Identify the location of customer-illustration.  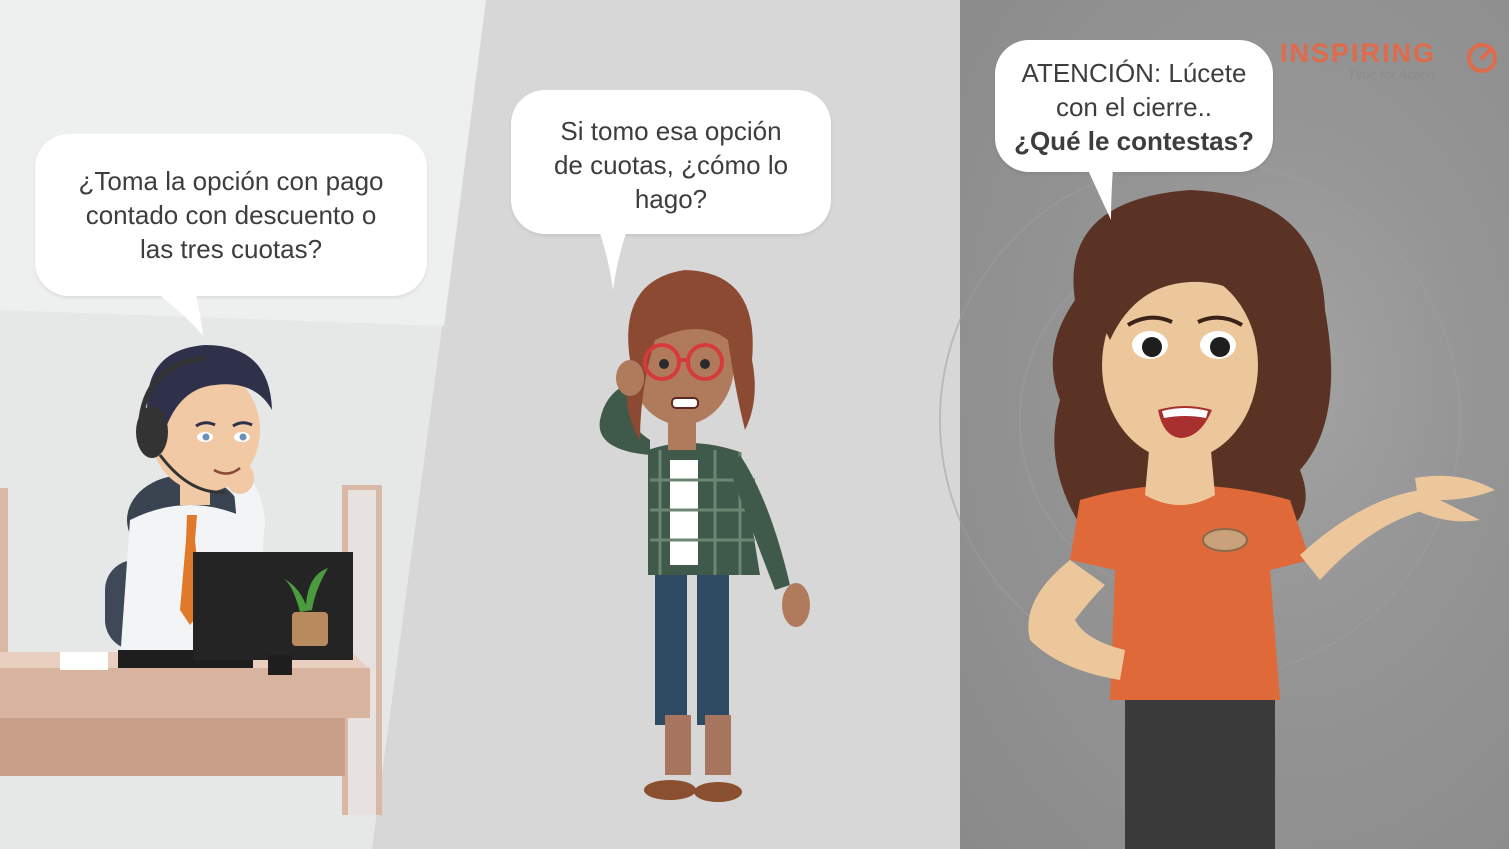
(704, 536).